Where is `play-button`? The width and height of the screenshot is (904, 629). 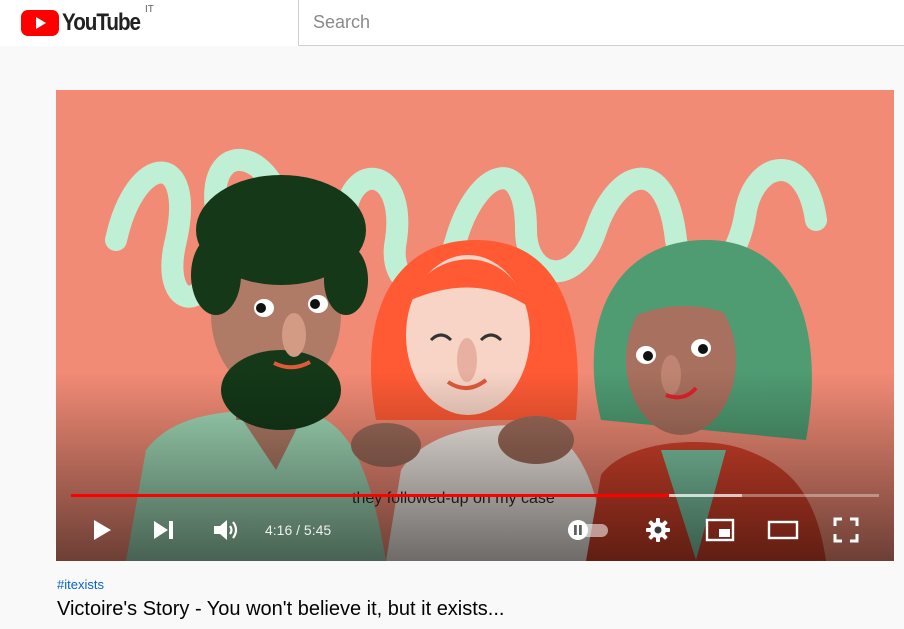 play-button is located at coordinates (102, 530).